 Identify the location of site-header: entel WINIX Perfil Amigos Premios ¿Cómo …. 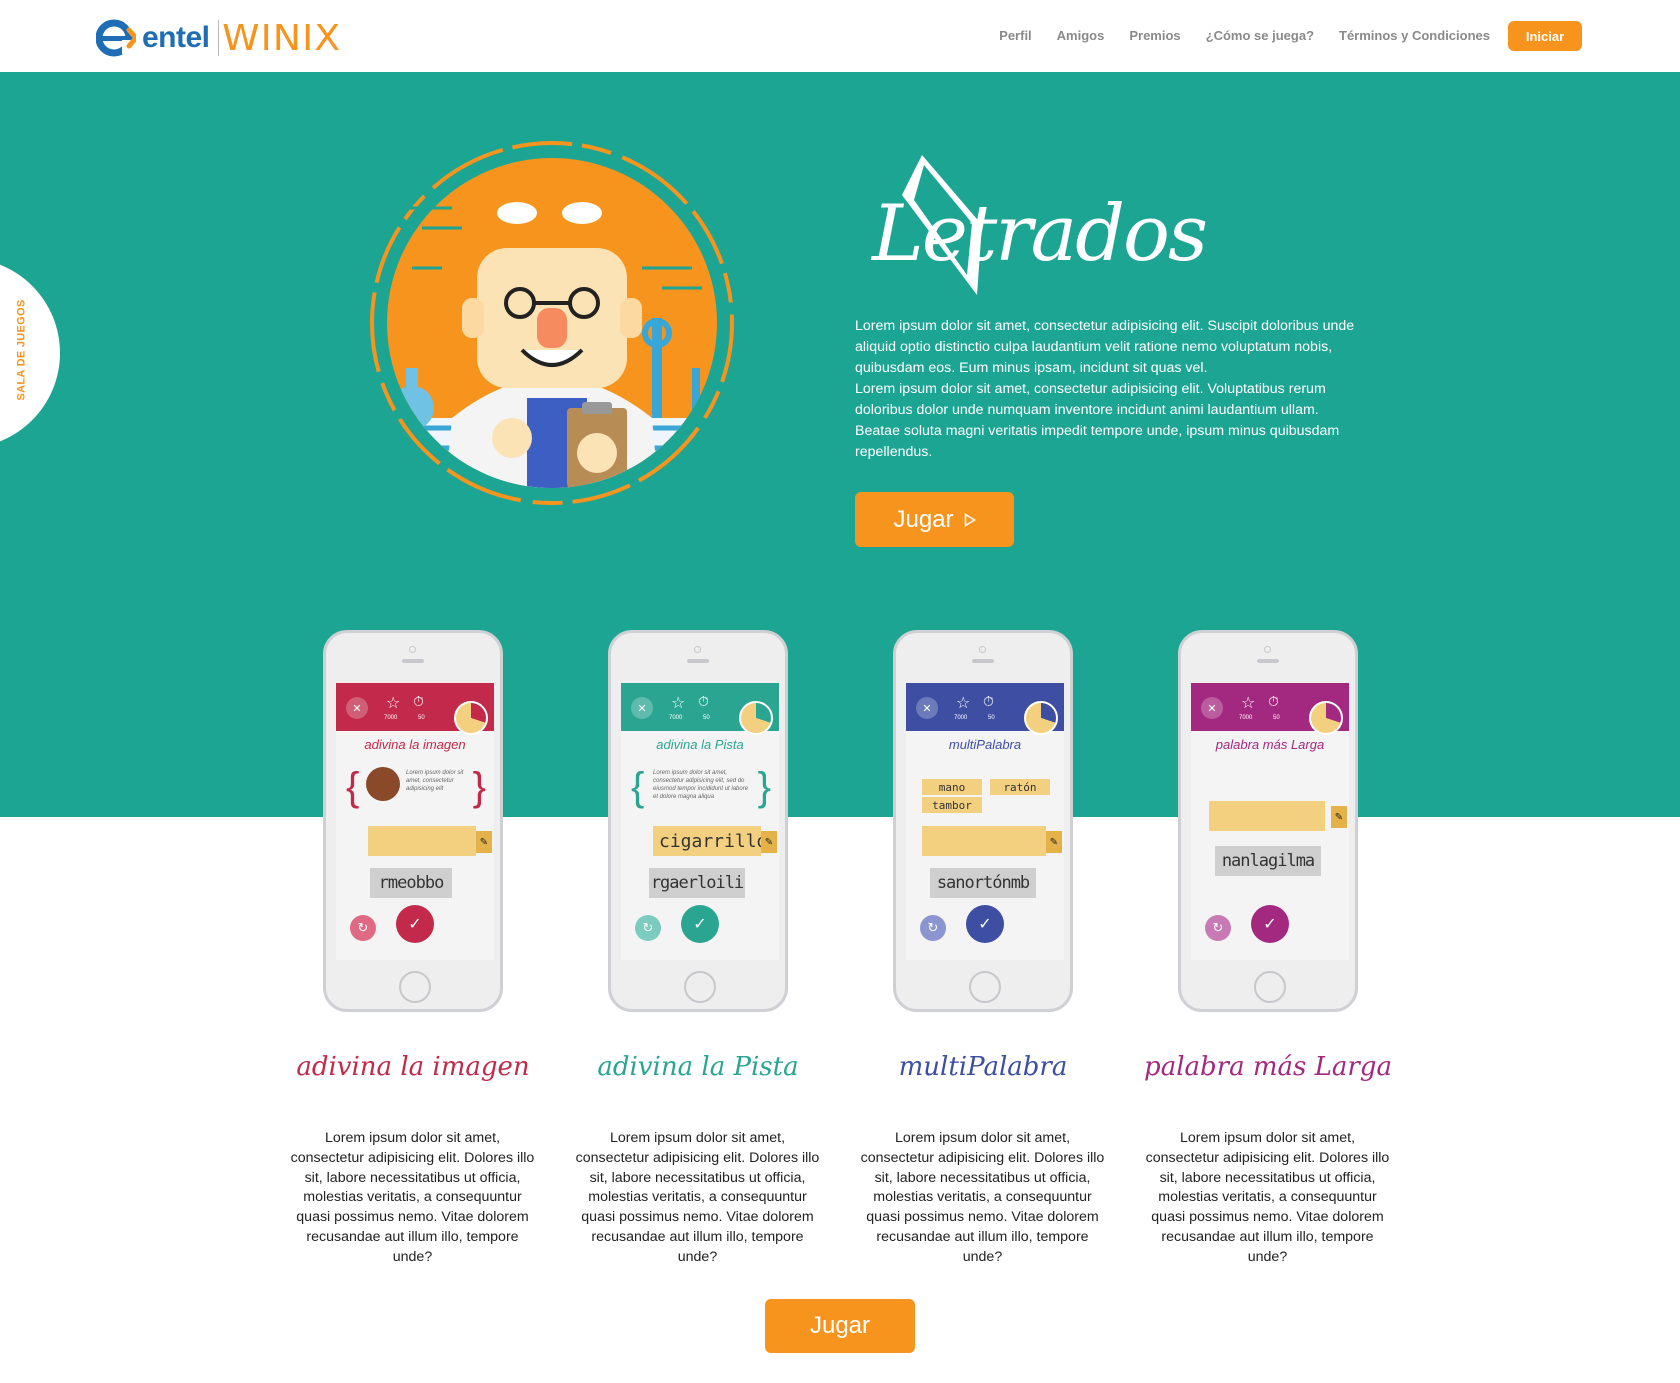
(840, 36).